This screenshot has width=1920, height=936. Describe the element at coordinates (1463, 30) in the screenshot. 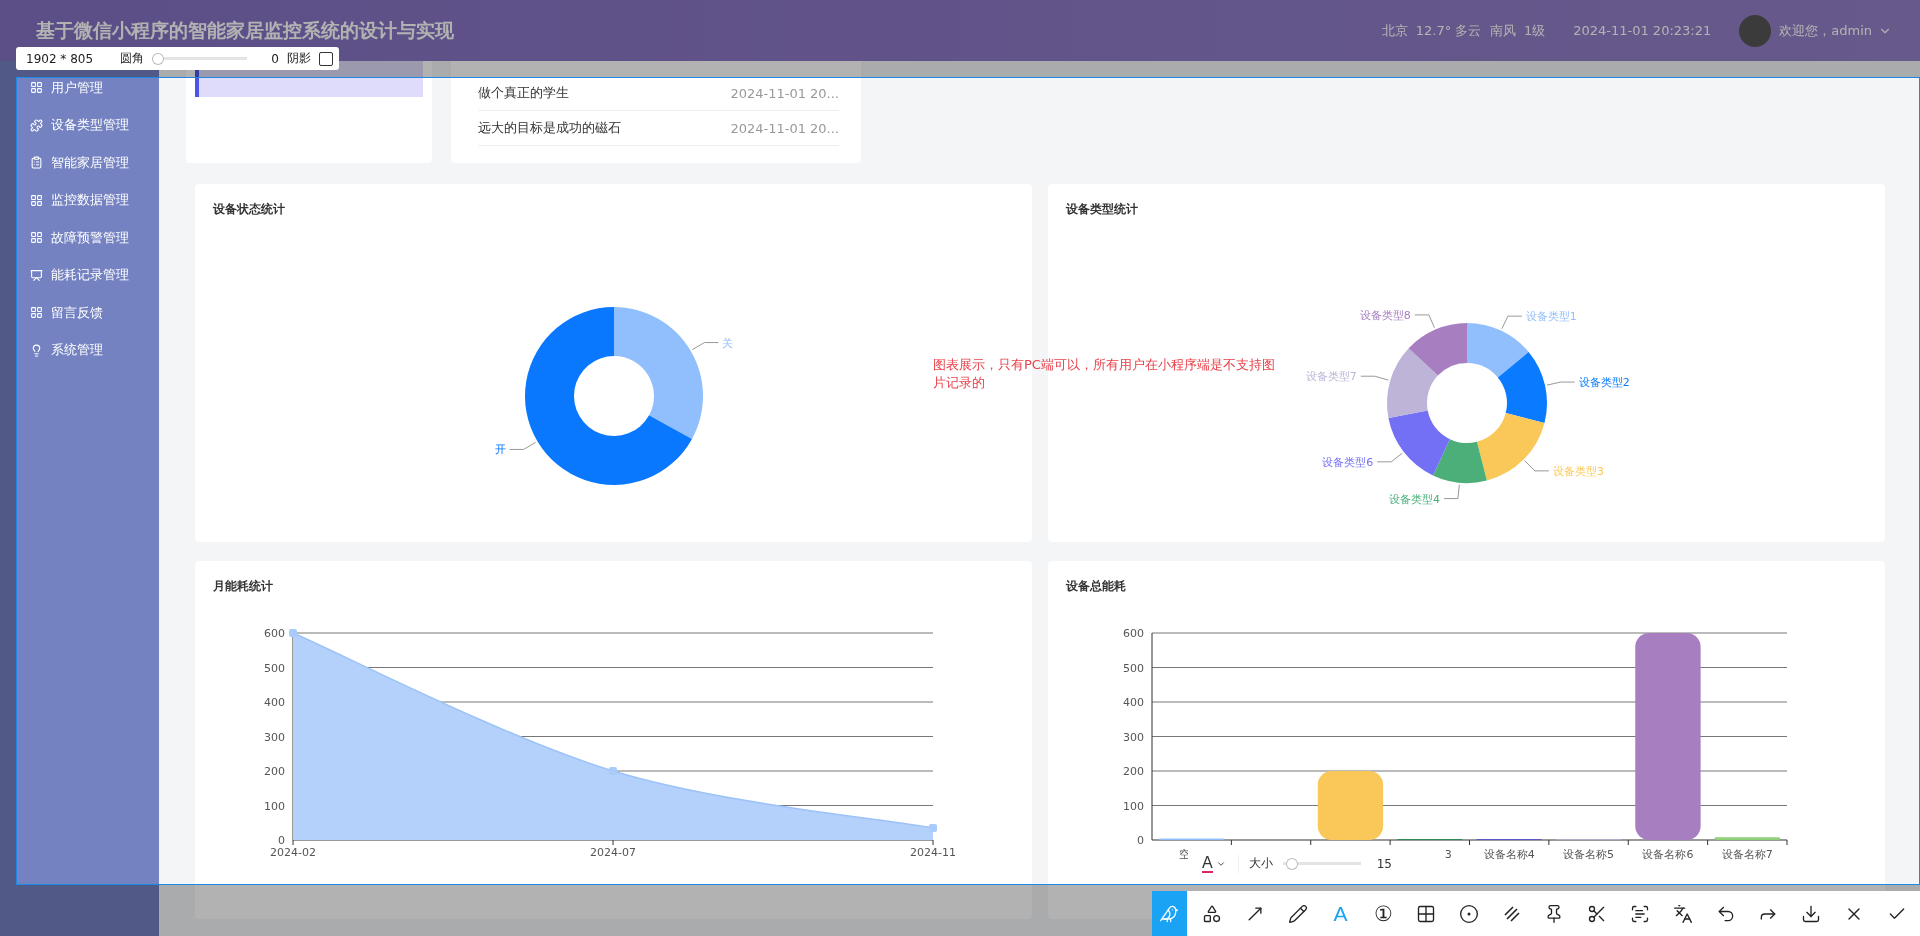

I see `weather-text: 北京 12.7° 多云 南风 1级` at that location.